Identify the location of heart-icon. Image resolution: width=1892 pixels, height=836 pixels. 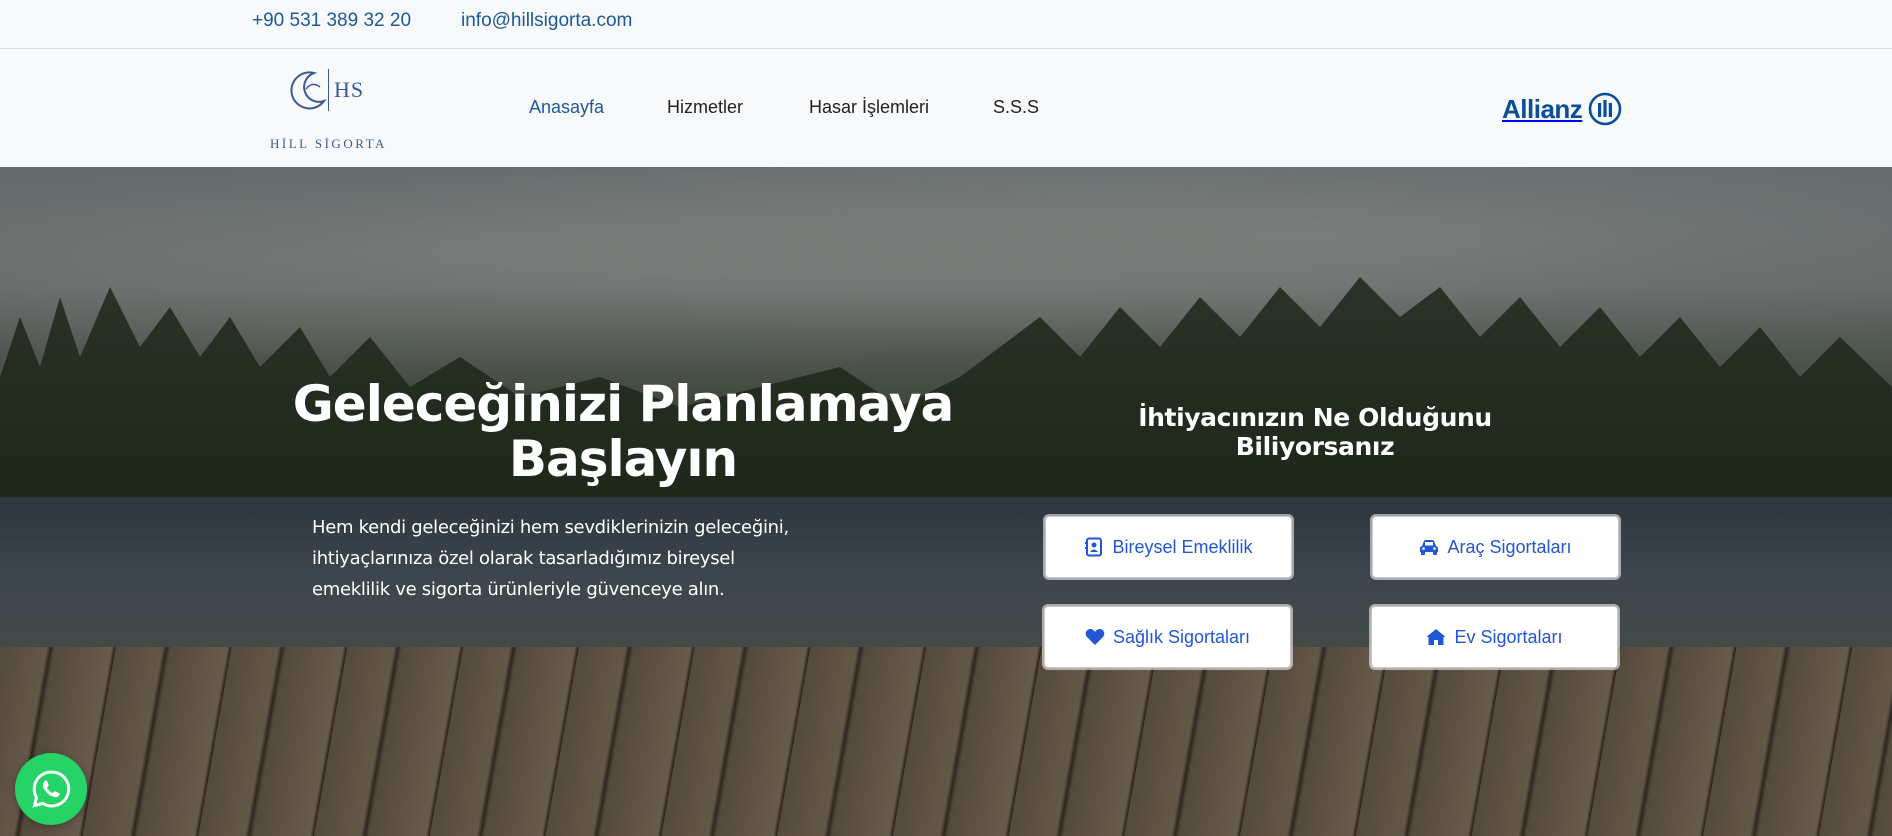
(1095, 636).